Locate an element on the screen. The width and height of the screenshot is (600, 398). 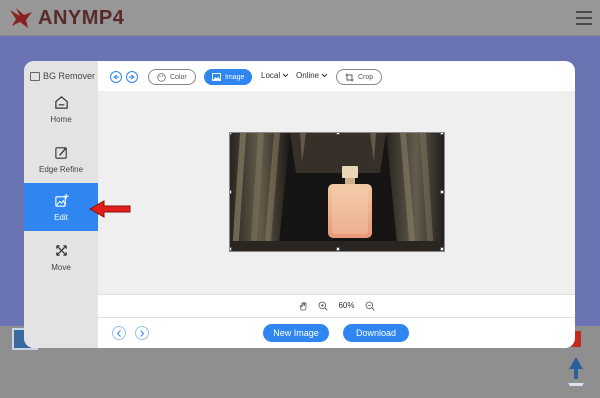
online-dropdown: Online is located at coordinates (312, 75).